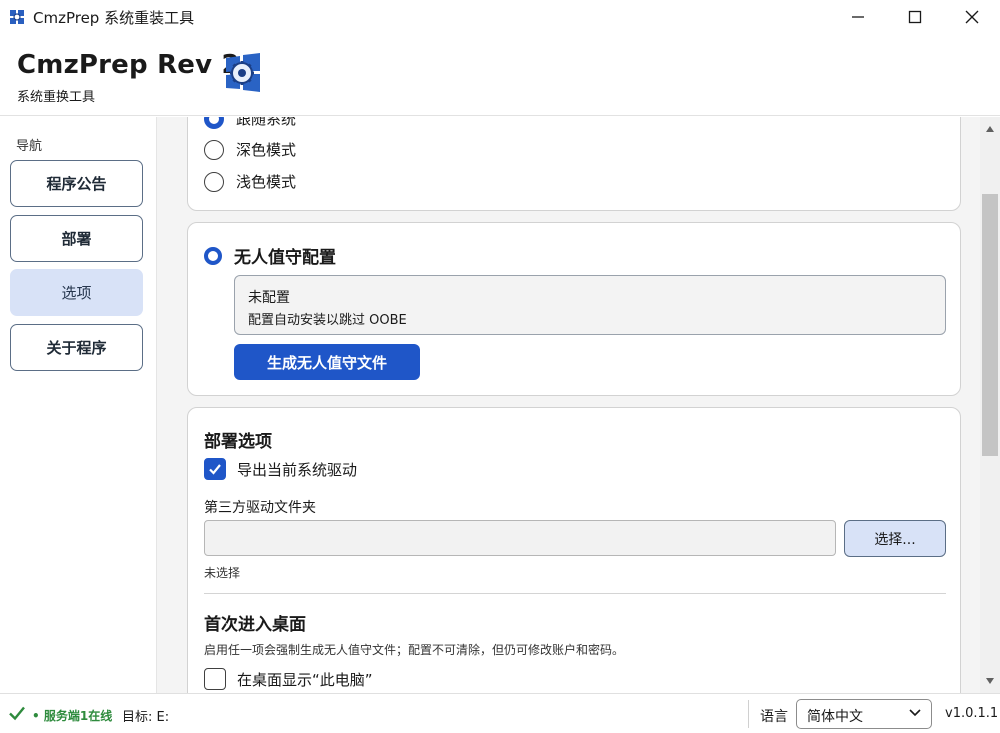 The image size is (1000, 733). Describe the element at coordinates (269, 298) in the screenshot. I see `unattended-status-title: 未配置` at that location.